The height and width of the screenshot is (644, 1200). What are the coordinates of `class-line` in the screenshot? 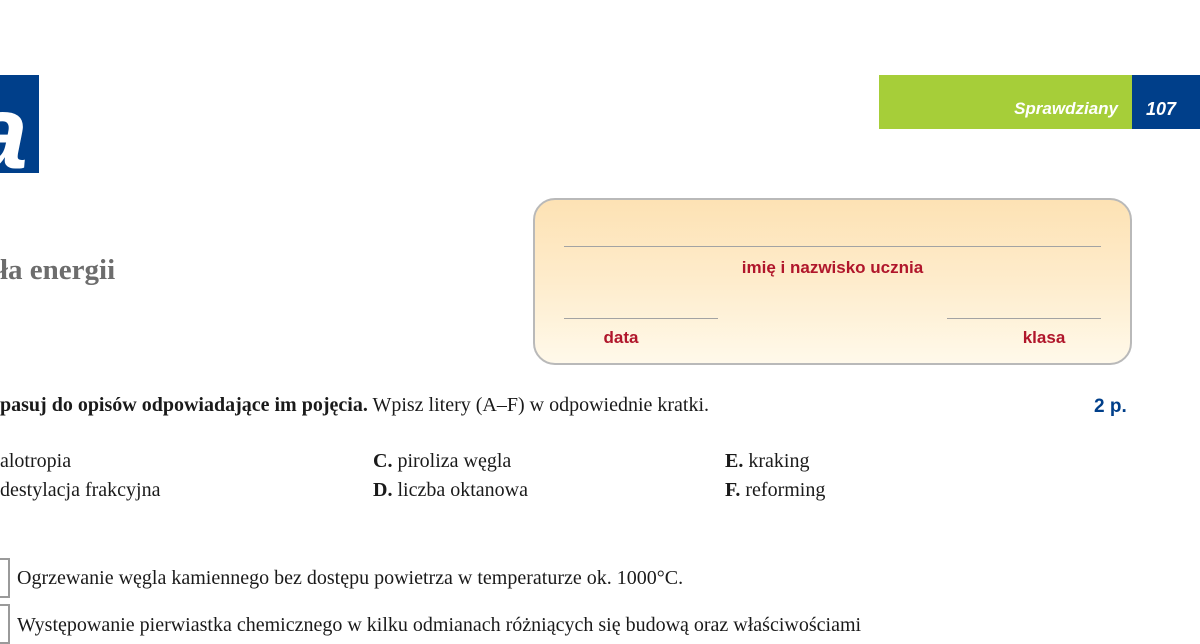 It's located at (1024, 318).